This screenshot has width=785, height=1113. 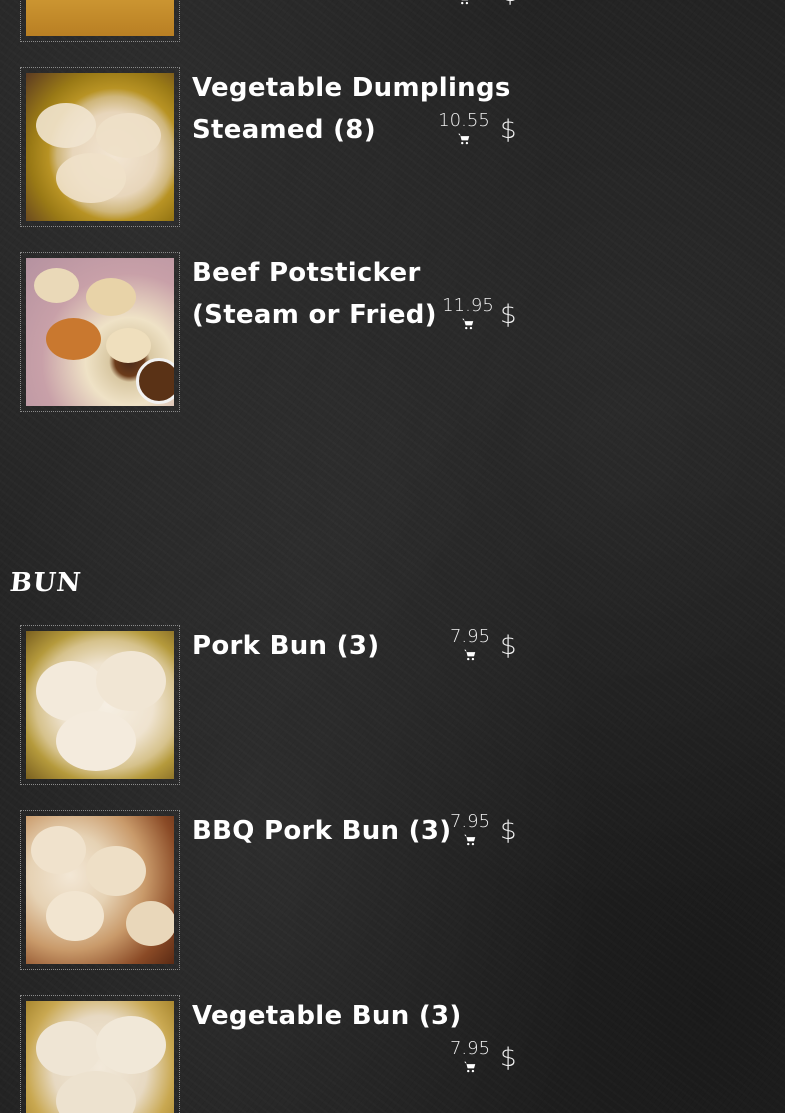 I want to click on menu-item: Vegetable Bun (3) 7.95 $, so click(x=280, y=1054).